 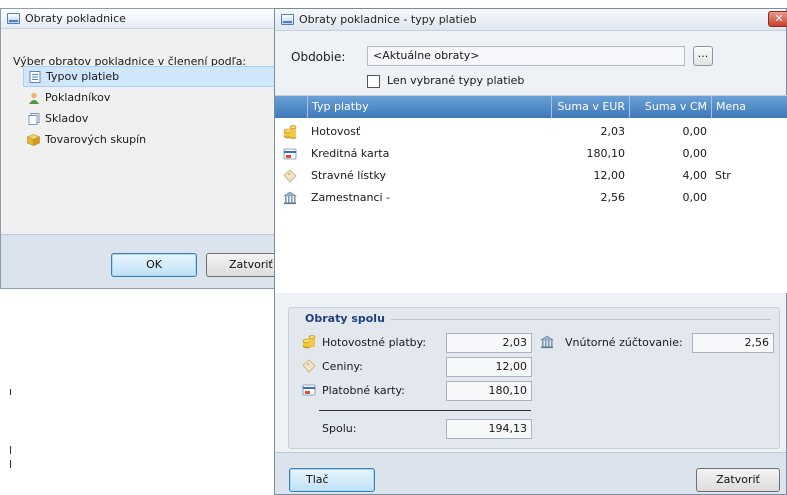 What do you see at coordinates (339, 428) in the screenshot?
I see `total-label: Spolu:` at bounding box center [339, 428].